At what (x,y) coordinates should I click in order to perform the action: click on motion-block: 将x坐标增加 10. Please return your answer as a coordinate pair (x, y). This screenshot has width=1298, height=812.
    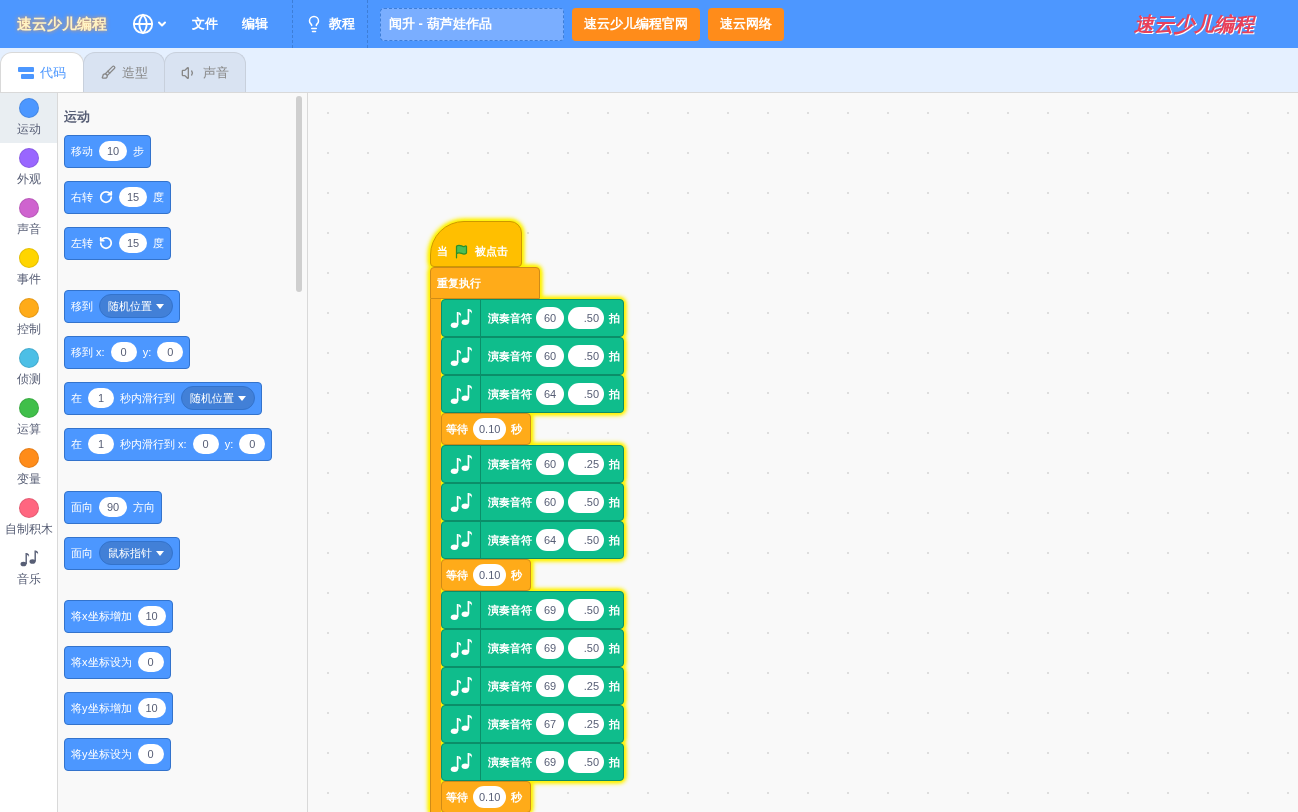
    Looking at the image, I should click on (118, 616).